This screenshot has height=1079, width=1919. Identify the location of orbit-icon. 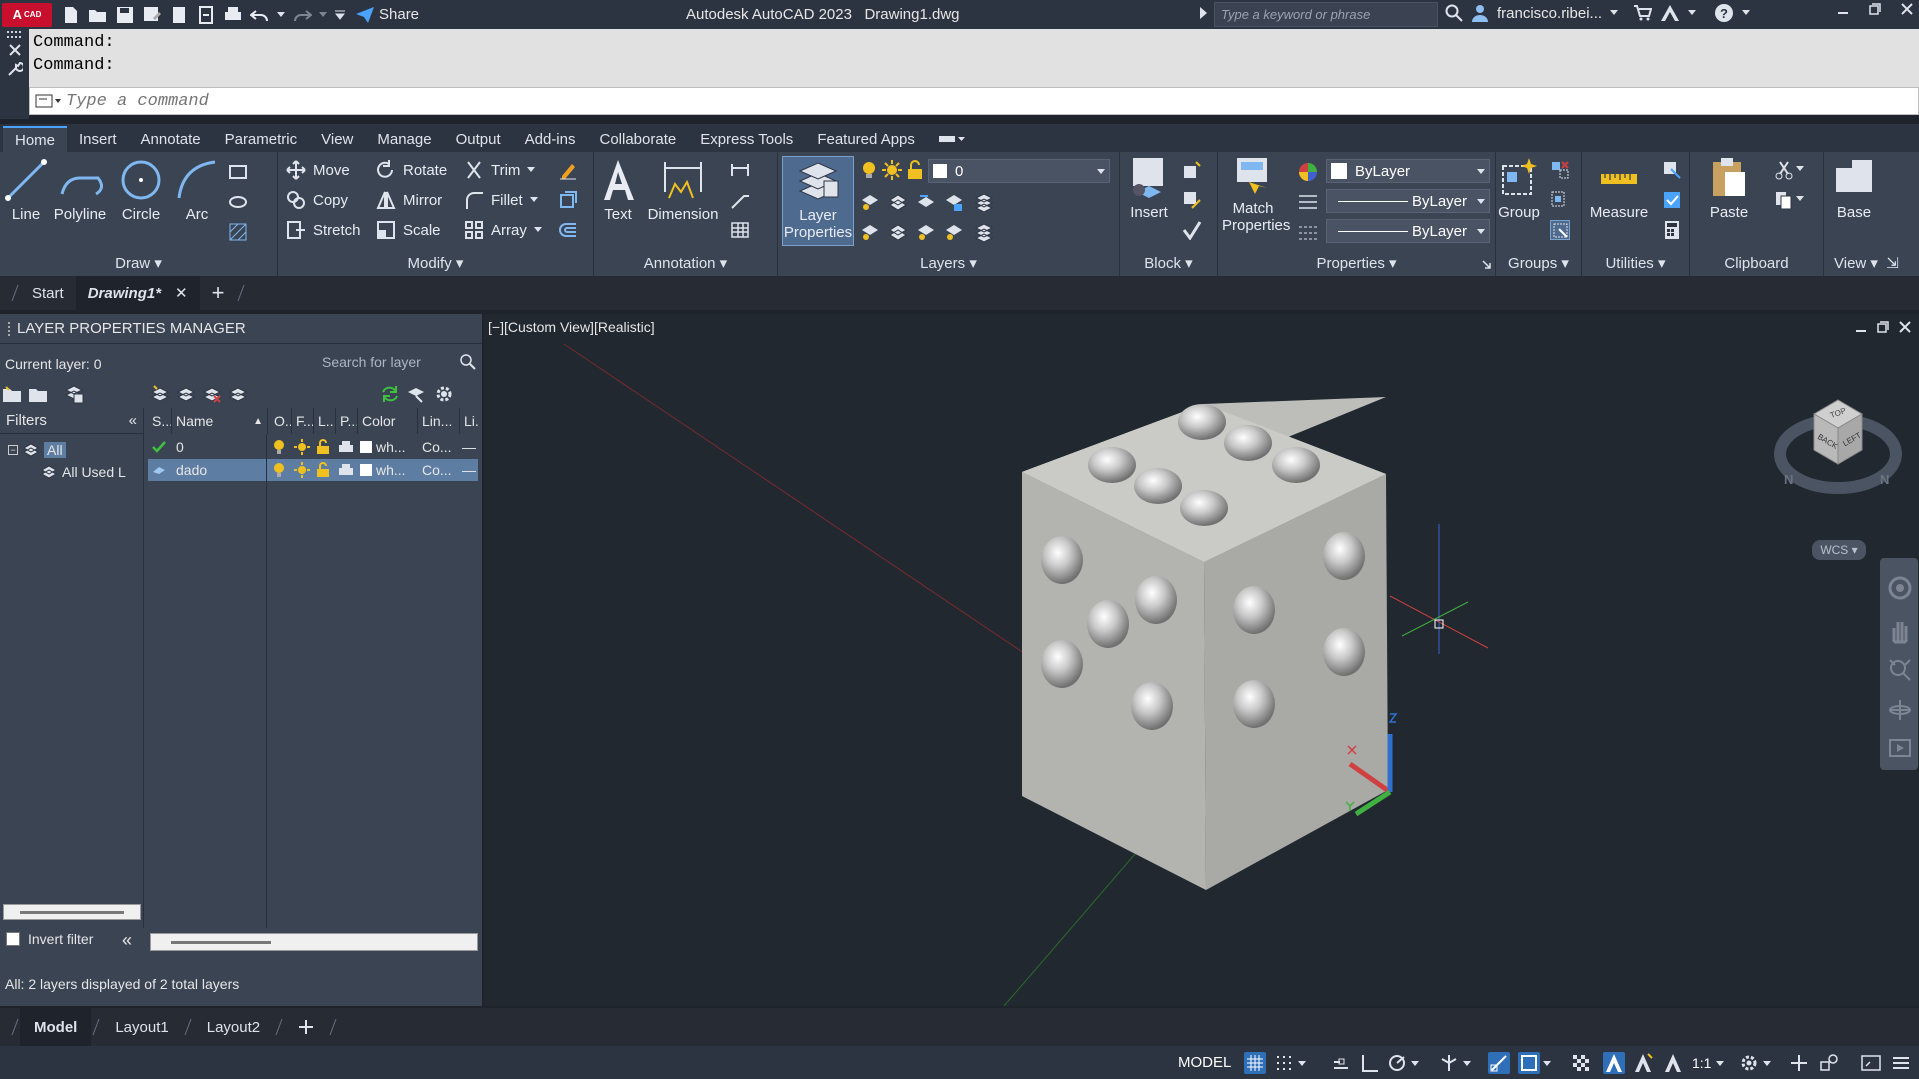
(1900, 710).